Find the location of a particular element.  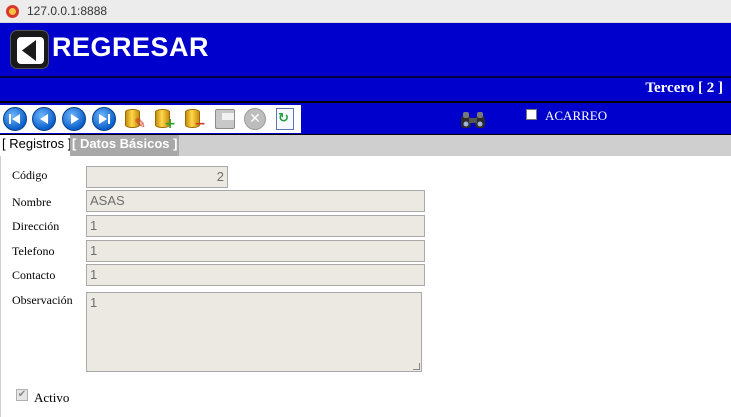

tab-strip: [ Registros ] [ Datos Básicos ] is located at coordinates (365, 145).